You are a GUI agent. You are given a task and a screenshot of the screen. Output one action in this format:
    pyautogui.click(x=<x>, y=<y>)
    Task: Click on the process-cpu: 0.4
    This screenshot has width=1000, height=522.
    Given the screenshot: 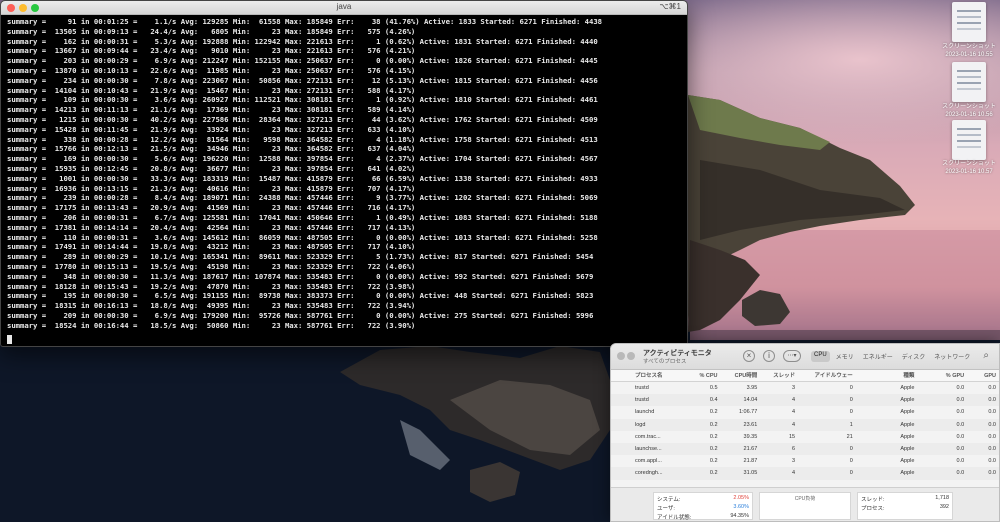 What is the action you would take?
    pyautogui.click(x=713, y=400)
    